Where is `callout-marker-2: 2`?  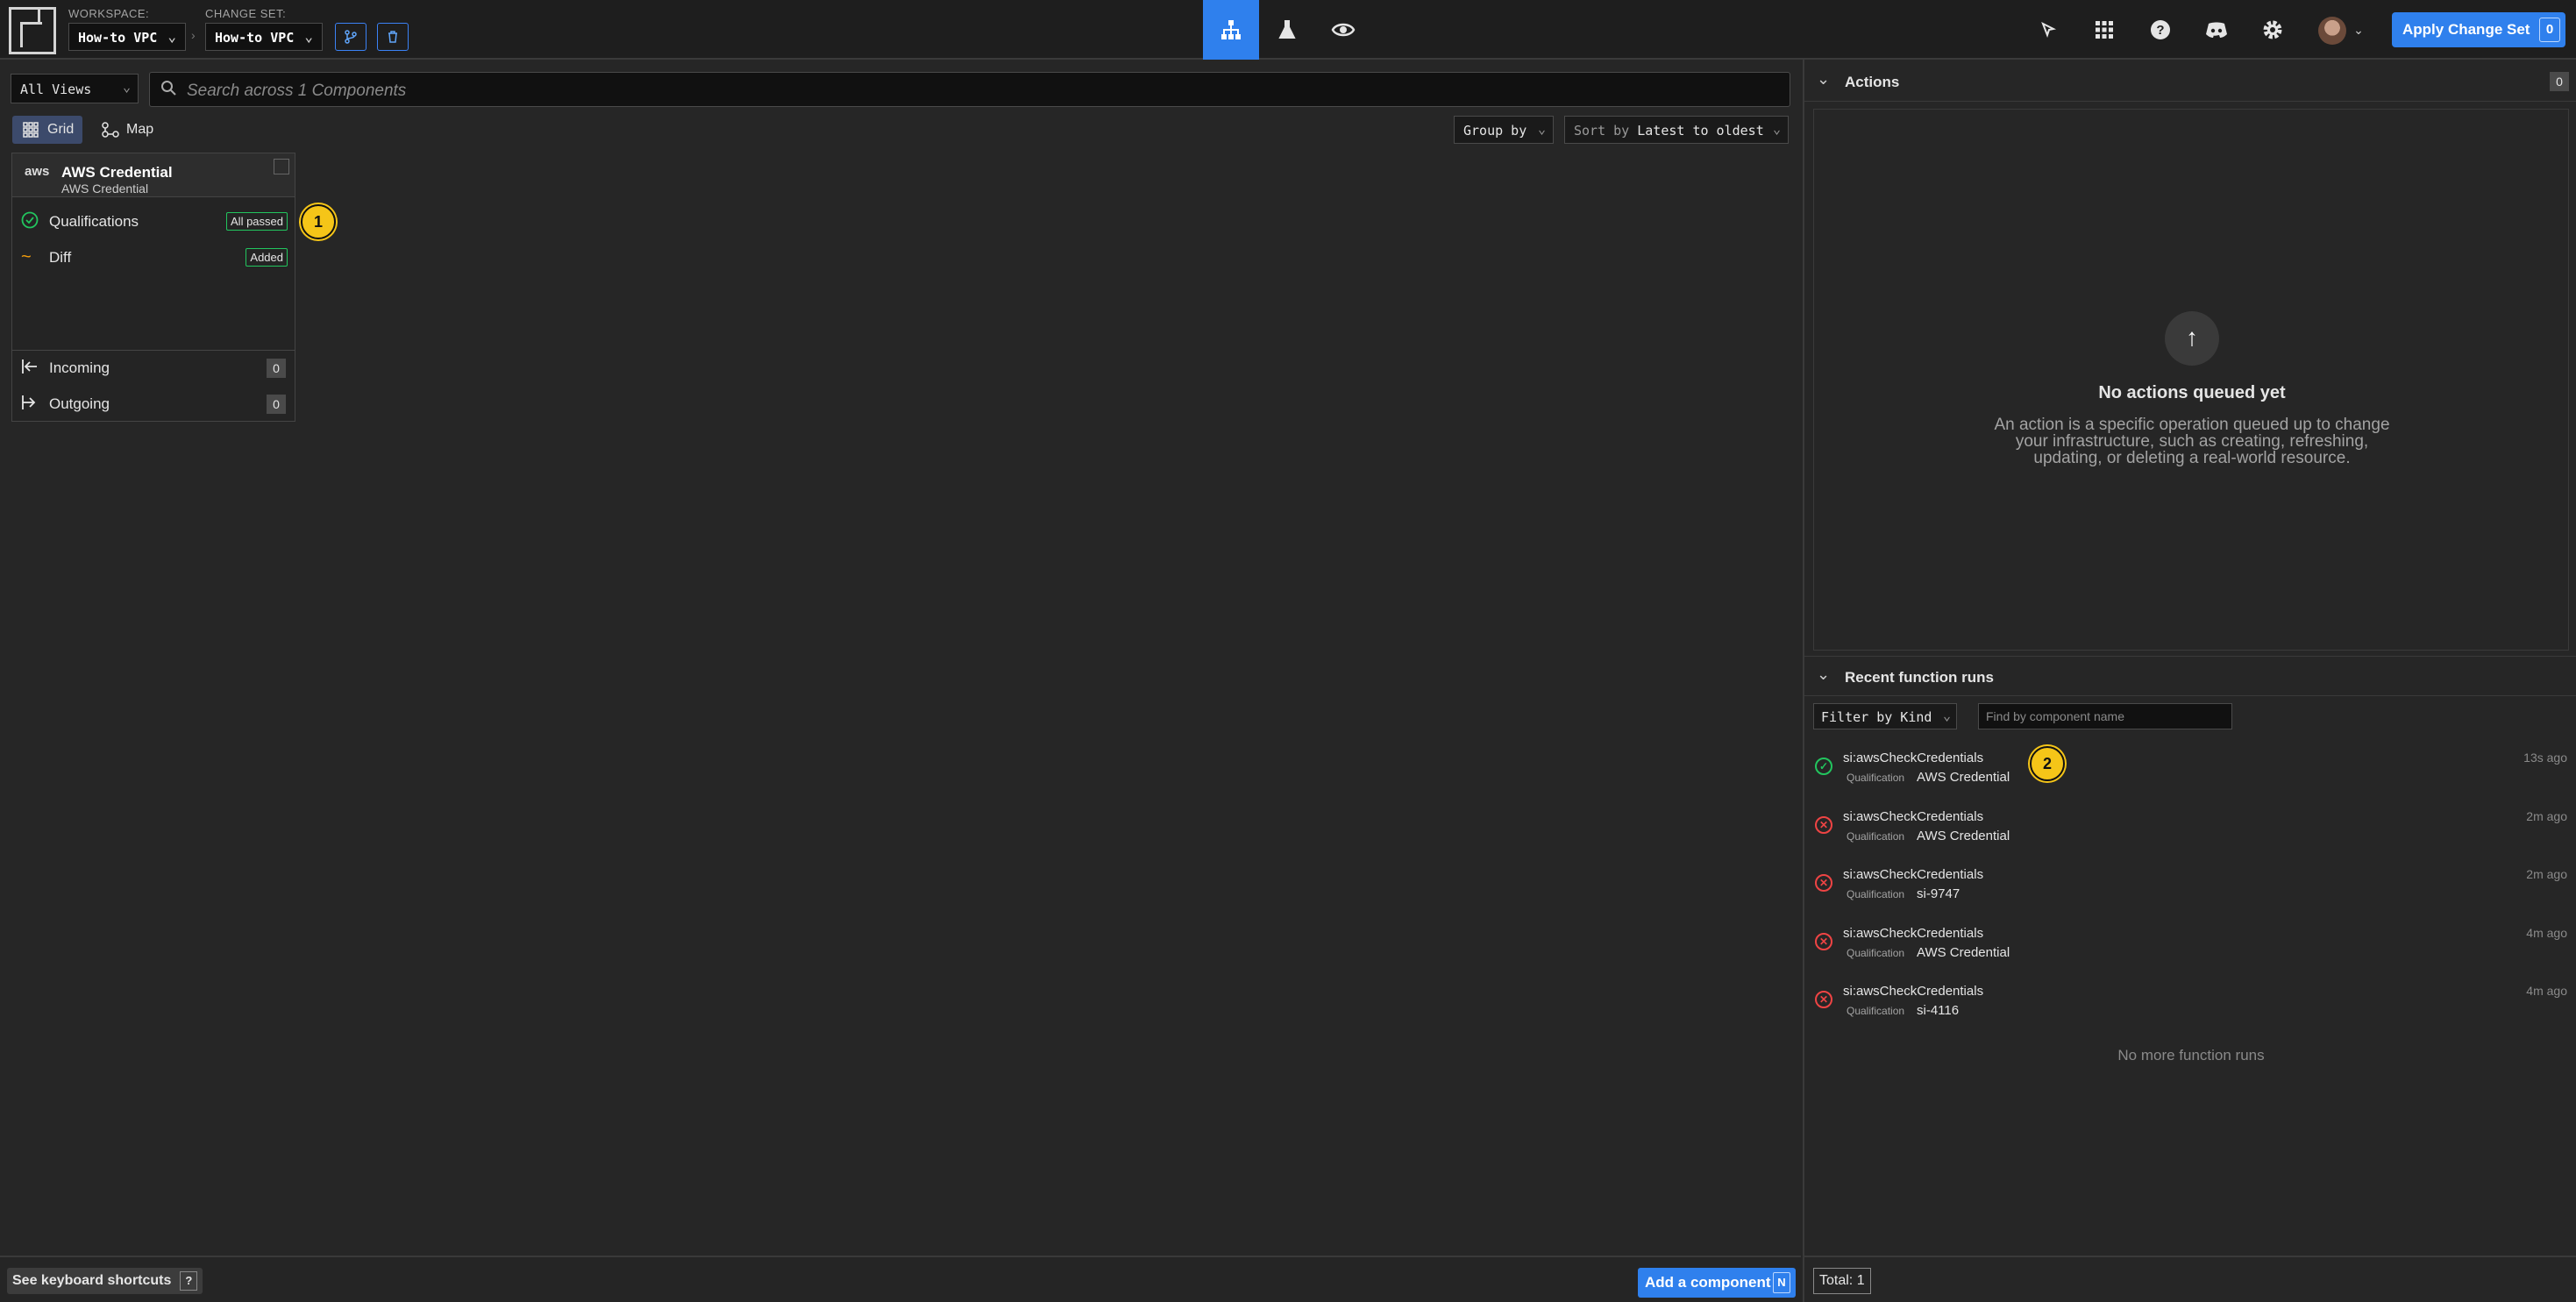
callout-marker-2: 2 is located at coordinates (2047, 763).